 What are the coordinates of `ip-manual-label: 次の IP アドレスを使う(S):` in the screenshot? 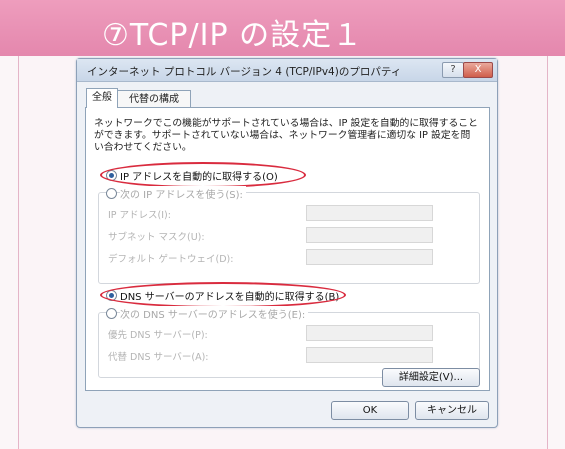 It's located at (183, 193).